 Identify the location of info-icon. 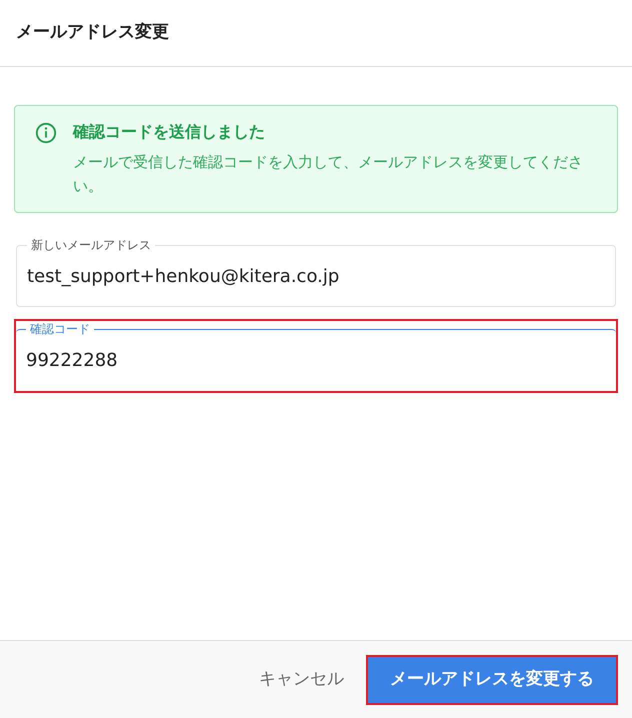
(46, 133).